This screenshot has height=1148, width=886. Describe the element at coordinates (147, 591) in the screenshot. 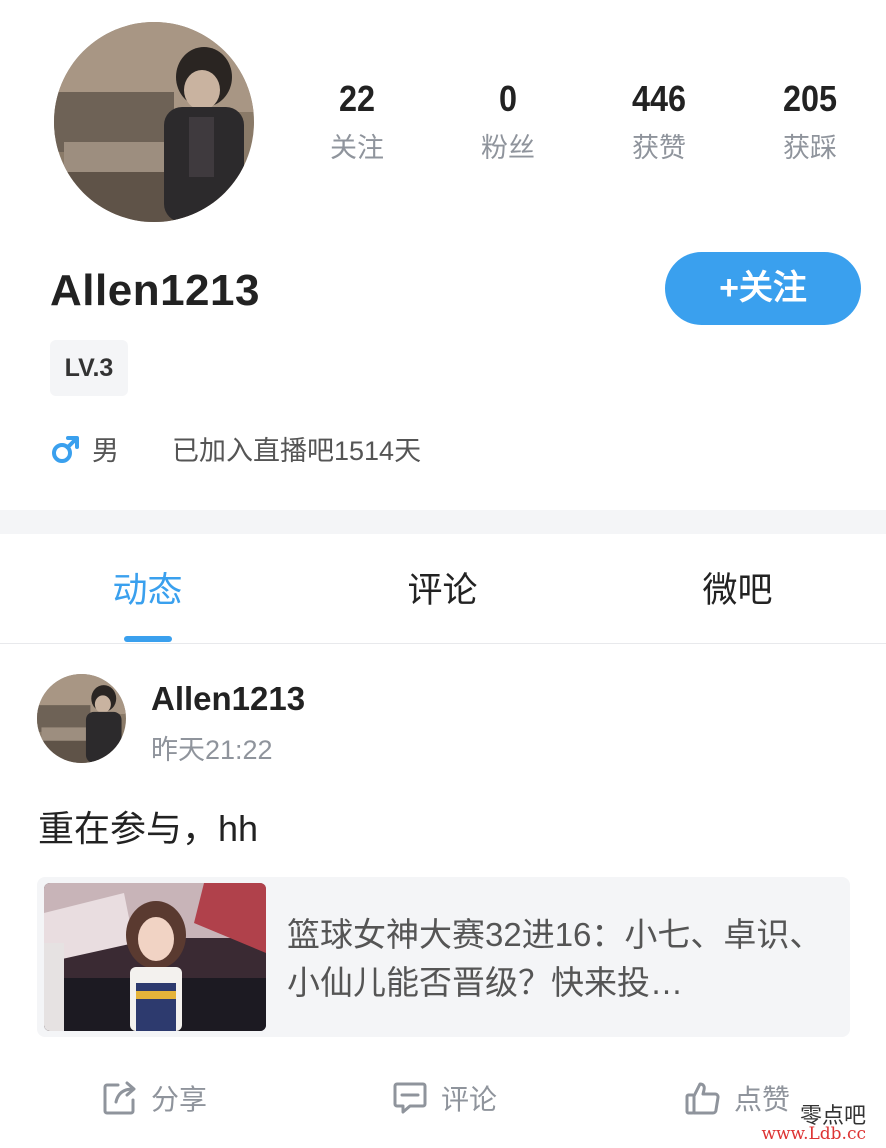

I see `tab-activity: 动态` at that location.